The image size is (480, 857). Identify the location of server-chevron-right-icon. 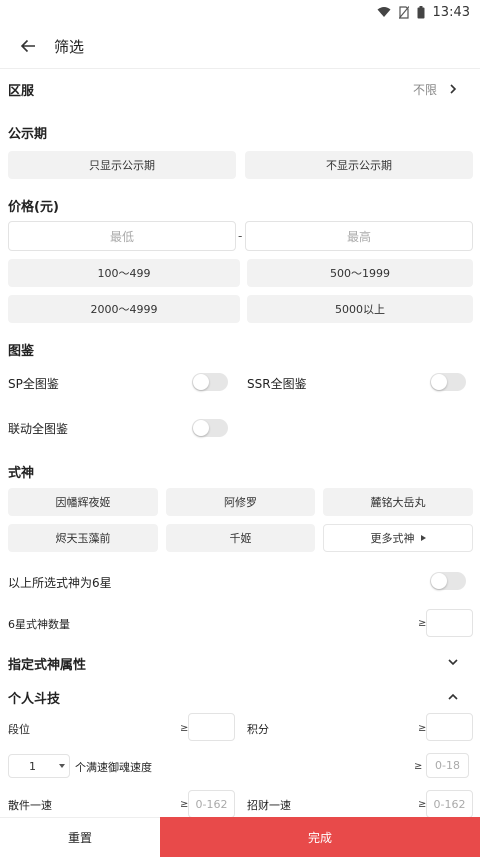
(453, 89).